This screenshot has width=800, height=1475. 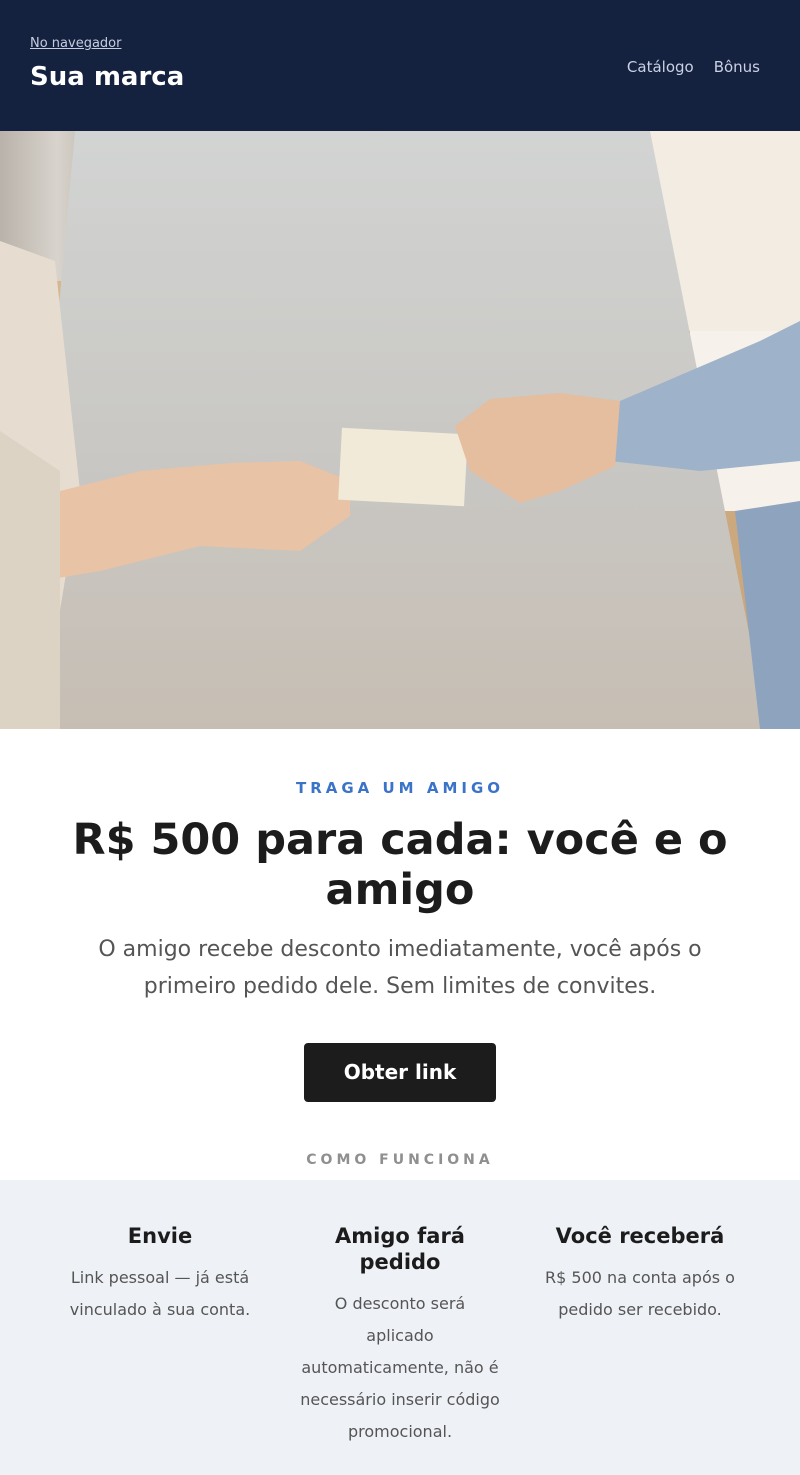 What do you see at coordinates (400, 1072) in the screenshot?
I see `get-link-button: Obter link` at bounding box center [400, 1072].